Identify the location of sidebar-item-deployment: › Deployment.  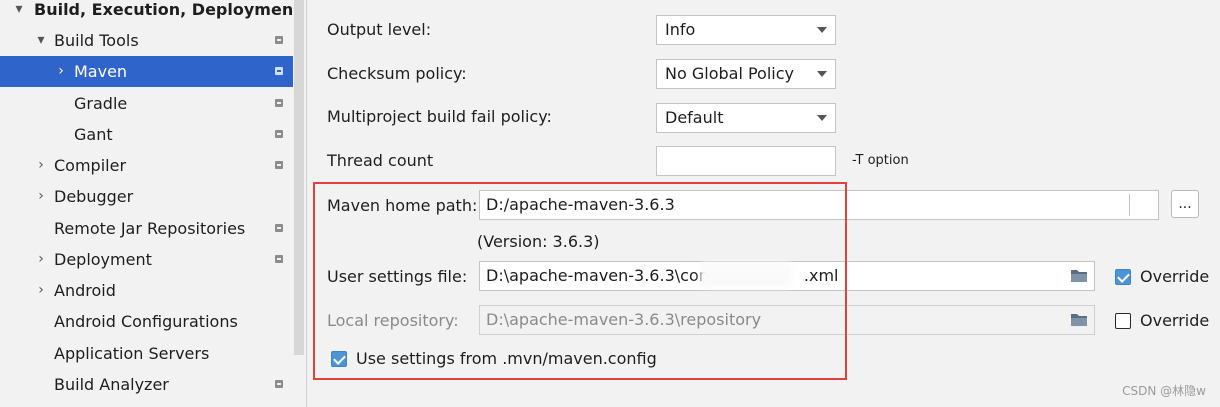
(146, 259).